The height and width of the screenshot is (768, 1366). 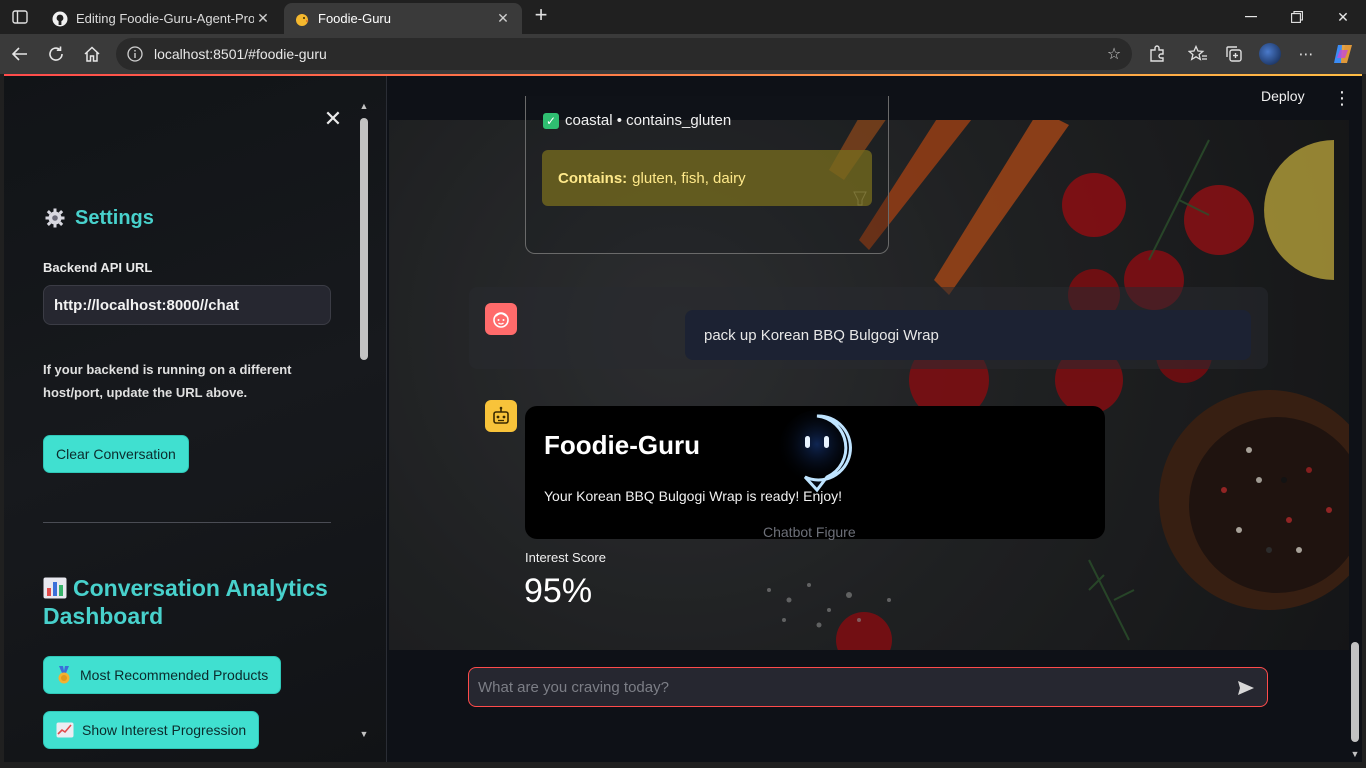 I want to click on interest-score-value: 95%, so click(x=558, y=591).